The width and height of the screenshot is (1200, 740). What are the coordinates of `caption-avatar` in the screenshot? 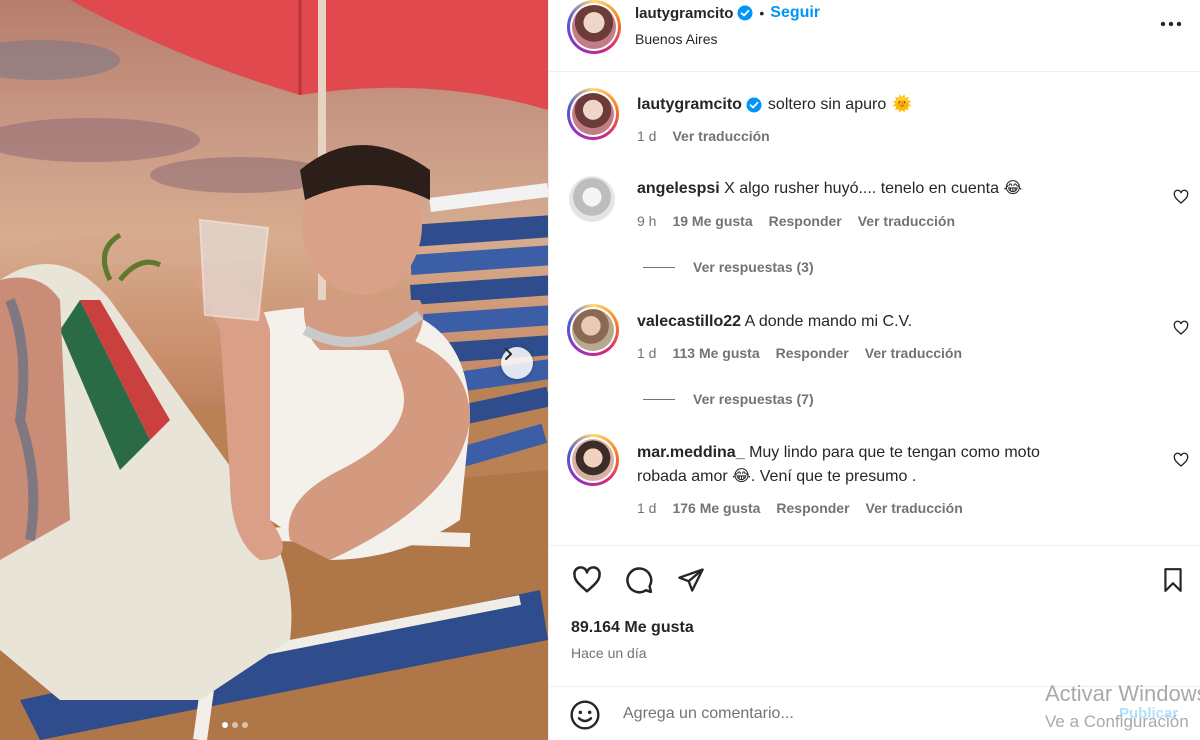 It's located at (593, 114).